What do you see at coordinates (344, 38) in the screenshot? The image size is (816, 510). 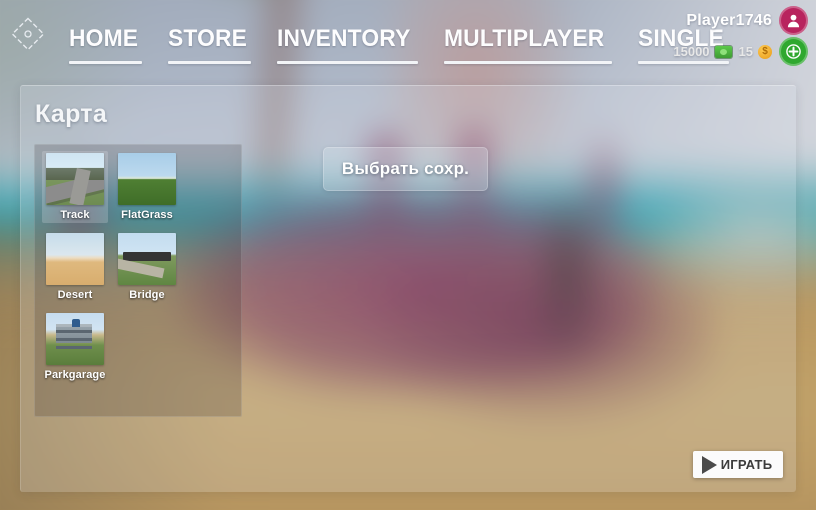 I see `nav-label: INVENTORY` at bounding box center [344, 38].